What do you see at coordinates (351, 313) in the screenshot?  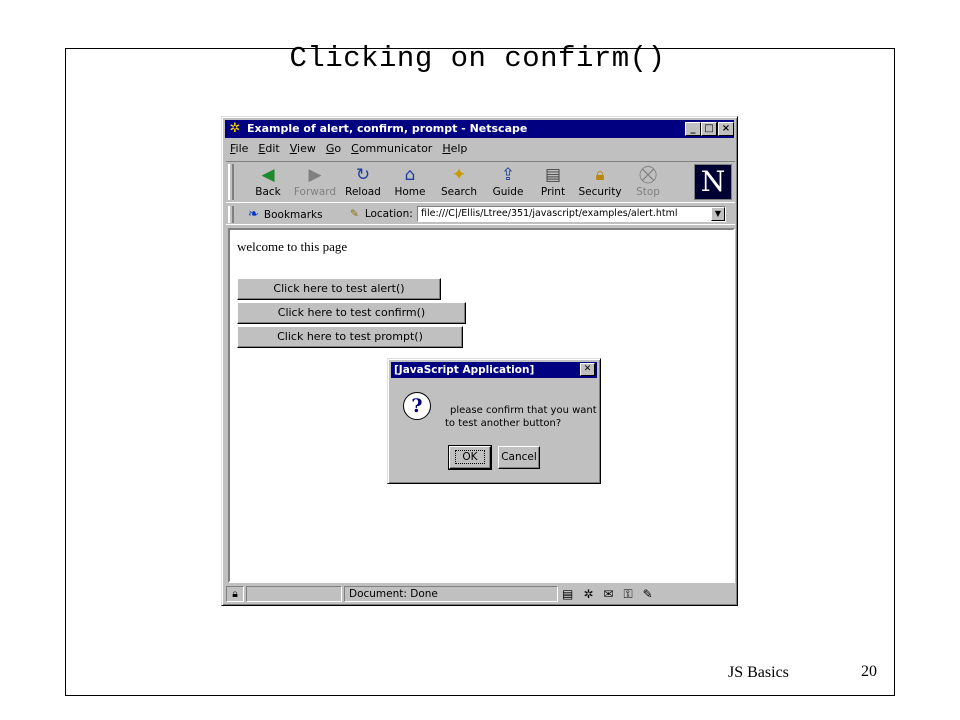 I see `test-confirm-button: Click here to test confirm()` at bounding box center [351, 313].